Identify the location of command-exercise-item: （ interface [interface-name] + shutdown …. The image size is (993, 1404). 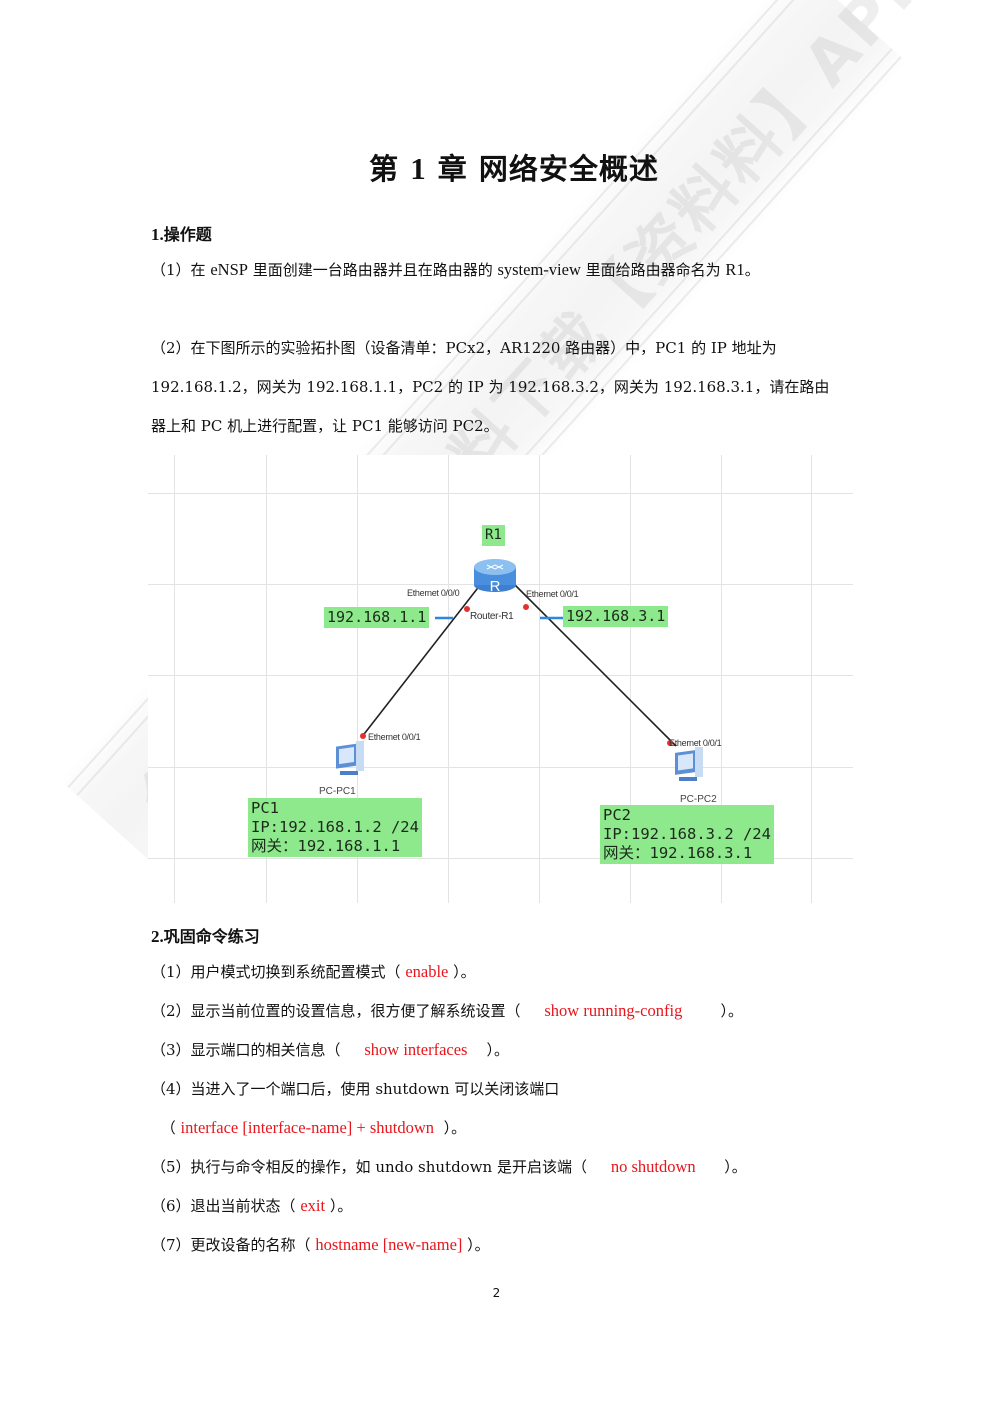
(311, 1127).